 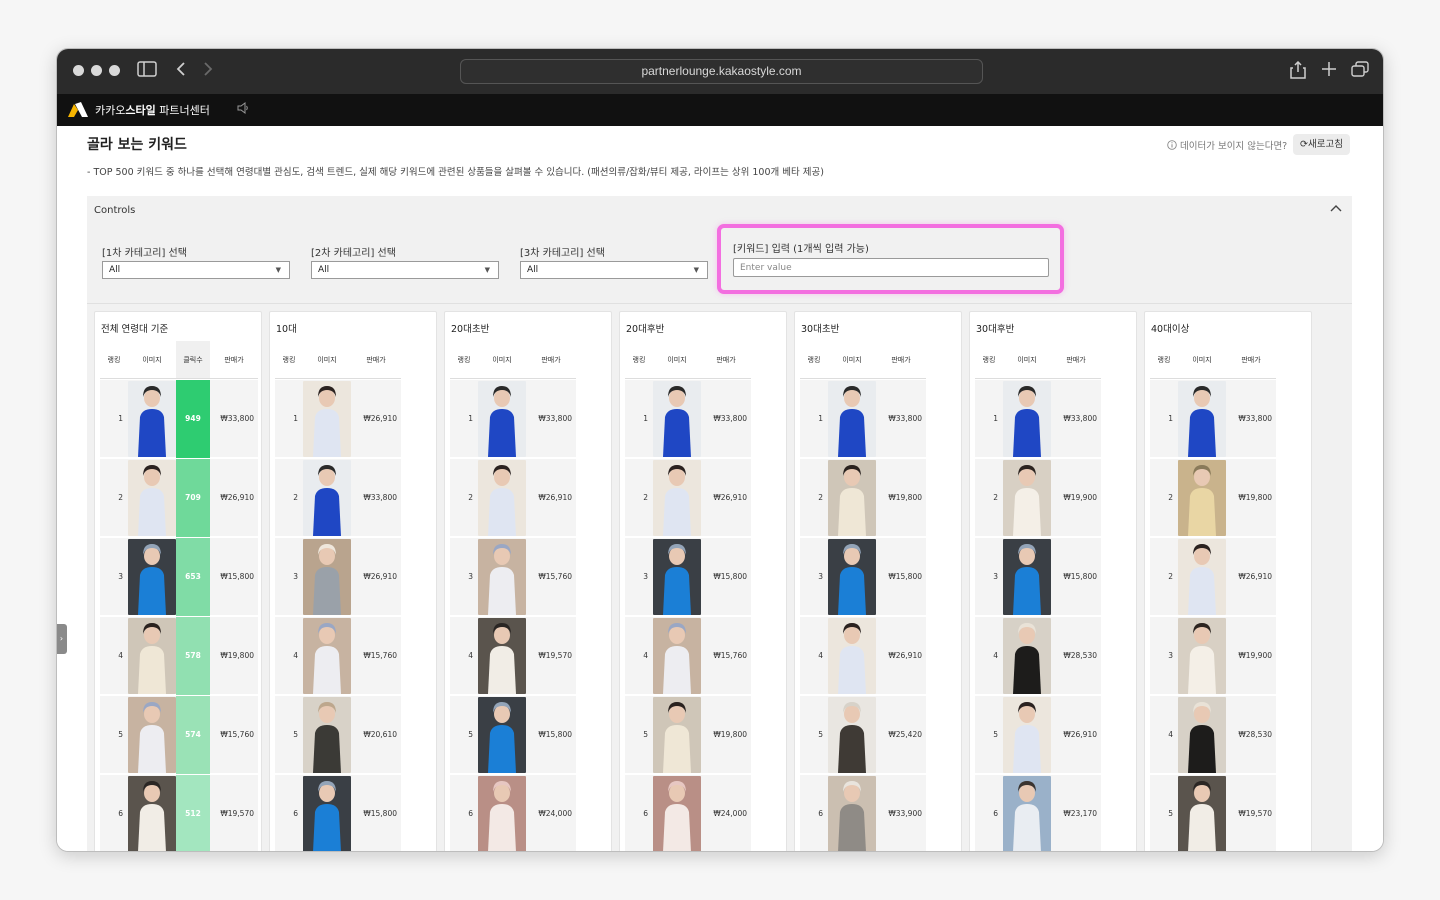 I want to click on close-dot-icon, so click(x=78, y=70).